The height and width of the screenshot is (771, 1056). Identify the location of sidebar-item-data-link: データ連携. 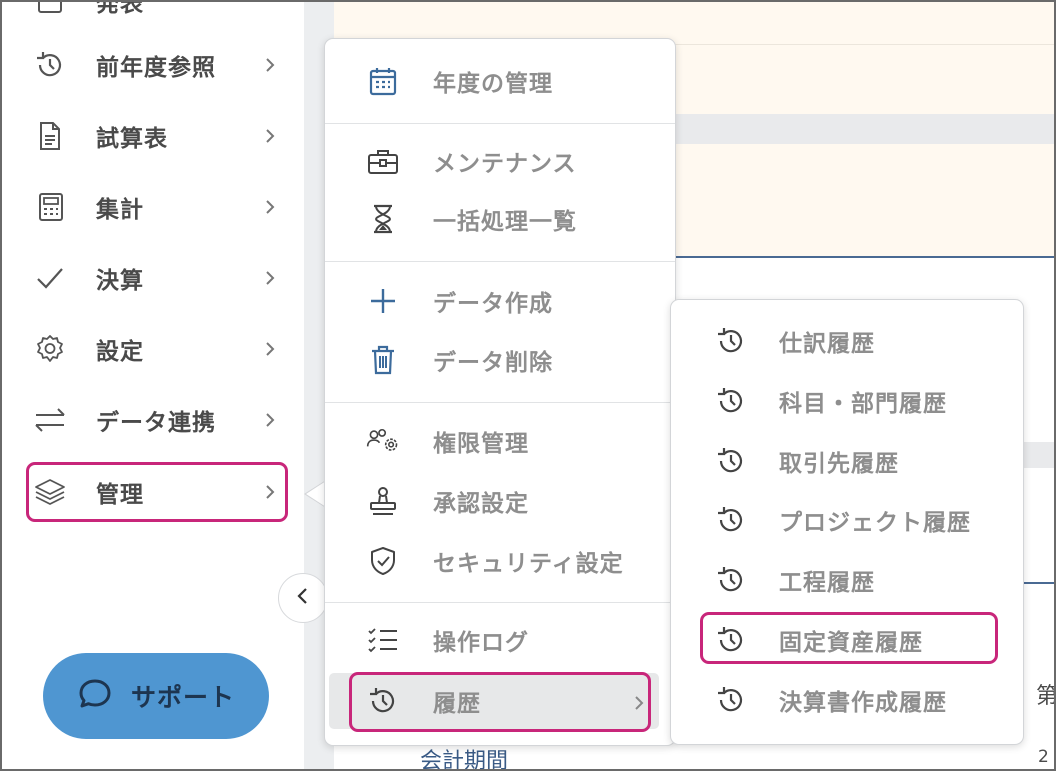
(158, 420).